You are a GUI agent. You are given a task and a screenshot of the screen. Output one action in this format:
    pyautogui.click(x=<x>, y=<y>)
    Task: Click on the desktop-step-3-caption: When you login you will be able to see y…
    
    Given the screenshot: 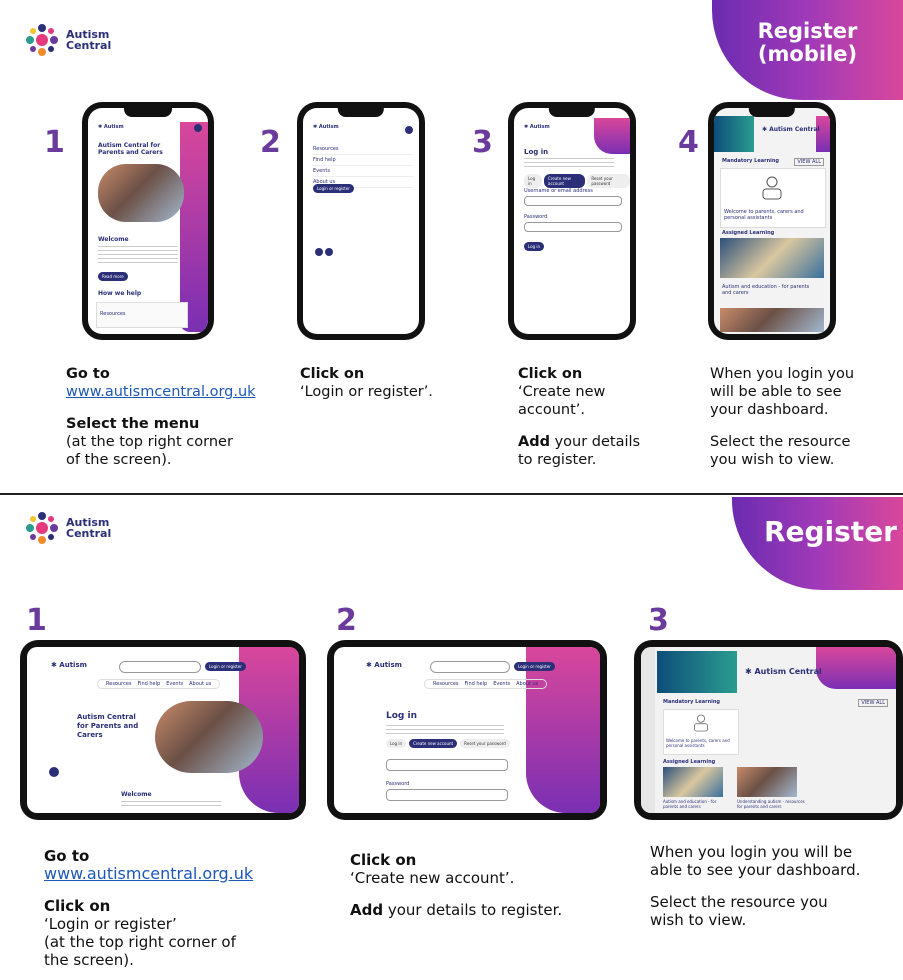 What is the action you would take?
    pyautogui.click(x=775, y=886)
    